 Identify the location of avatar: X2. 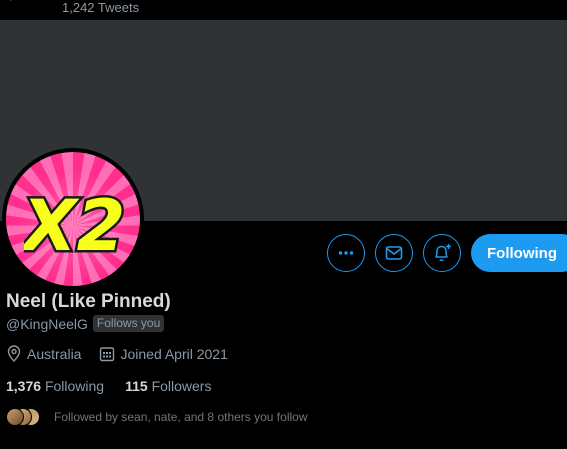
(73, 219).